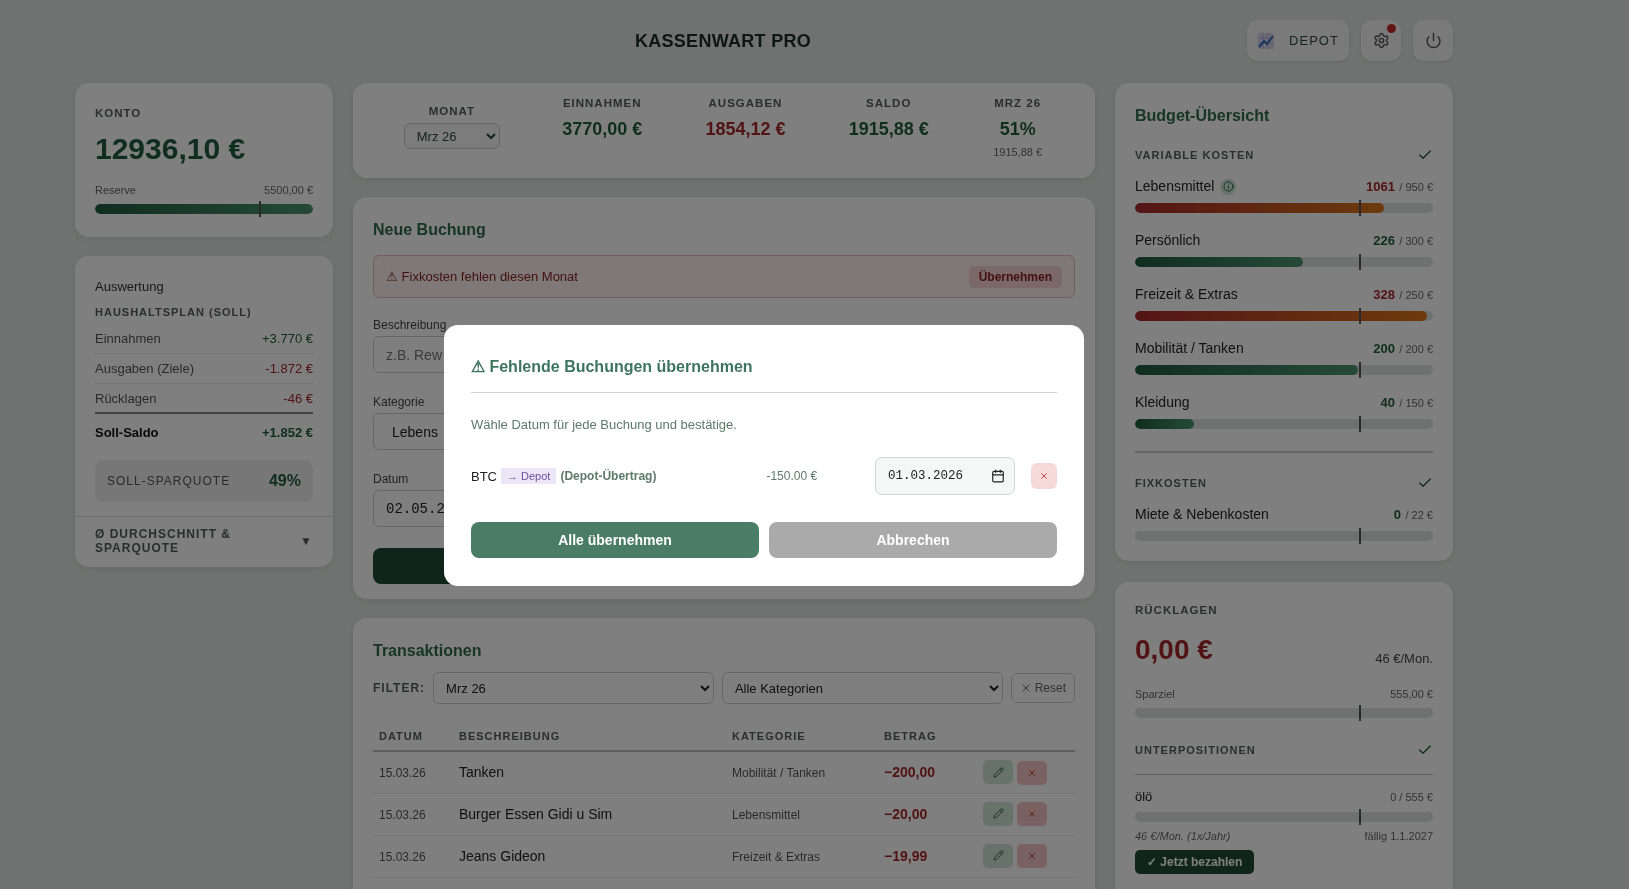  What do you see at coordinates (1015, 276) in the screenshot?
I see `apply-button: Übernehmen` at bounding box center [1015, 276].